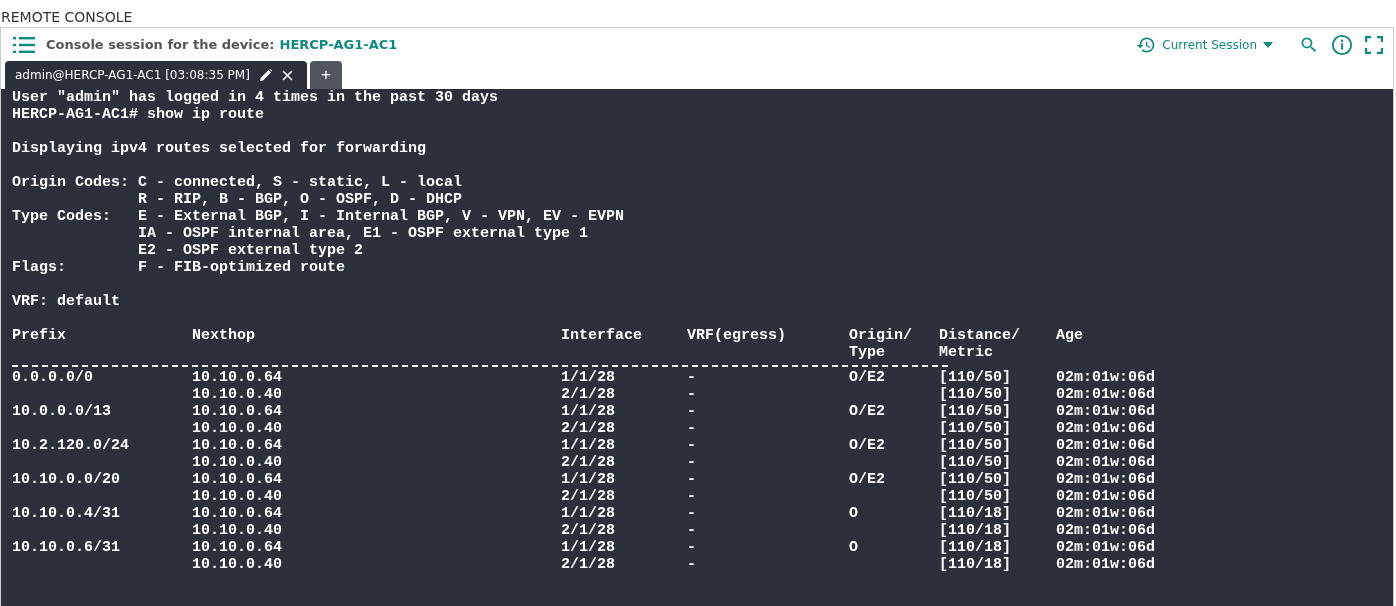  What do you see at coordinates (300, 199) in the screenshot?
I see `code-description: R - RIP, B - BGP, O - OSPF, D - DHCP` at bounding box center [300, 199].